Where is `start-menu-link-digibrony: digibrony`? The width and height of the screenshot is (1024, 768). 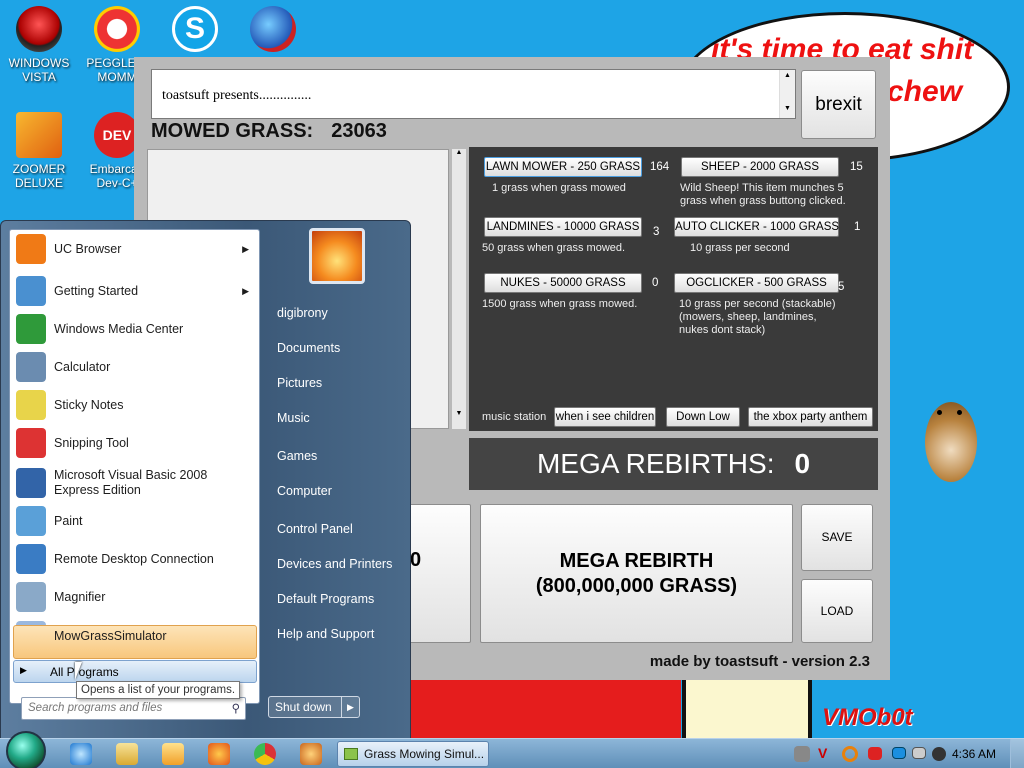 start-menu-link-digibrony: digibrony is located at coordinates (302, 313).